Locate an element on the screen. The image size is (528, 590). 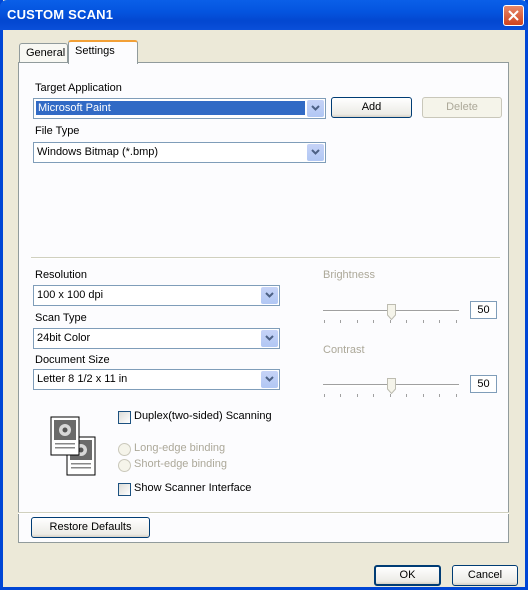
ok-button: OK is located at coordinates (407, 575).